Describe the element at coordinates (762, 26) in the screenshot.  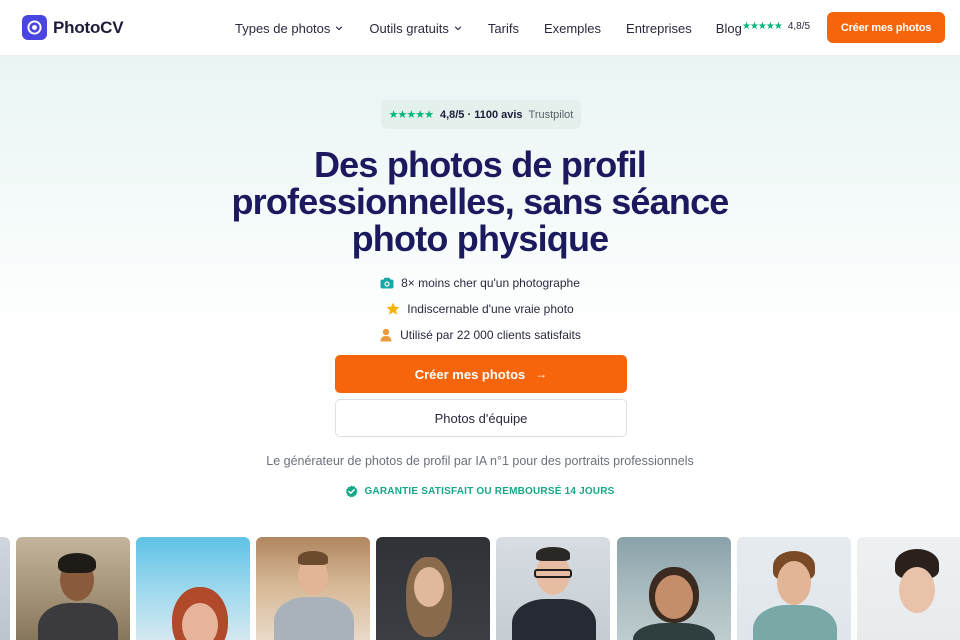
I see `rating-stars-icon: ★★★★★` at that location.